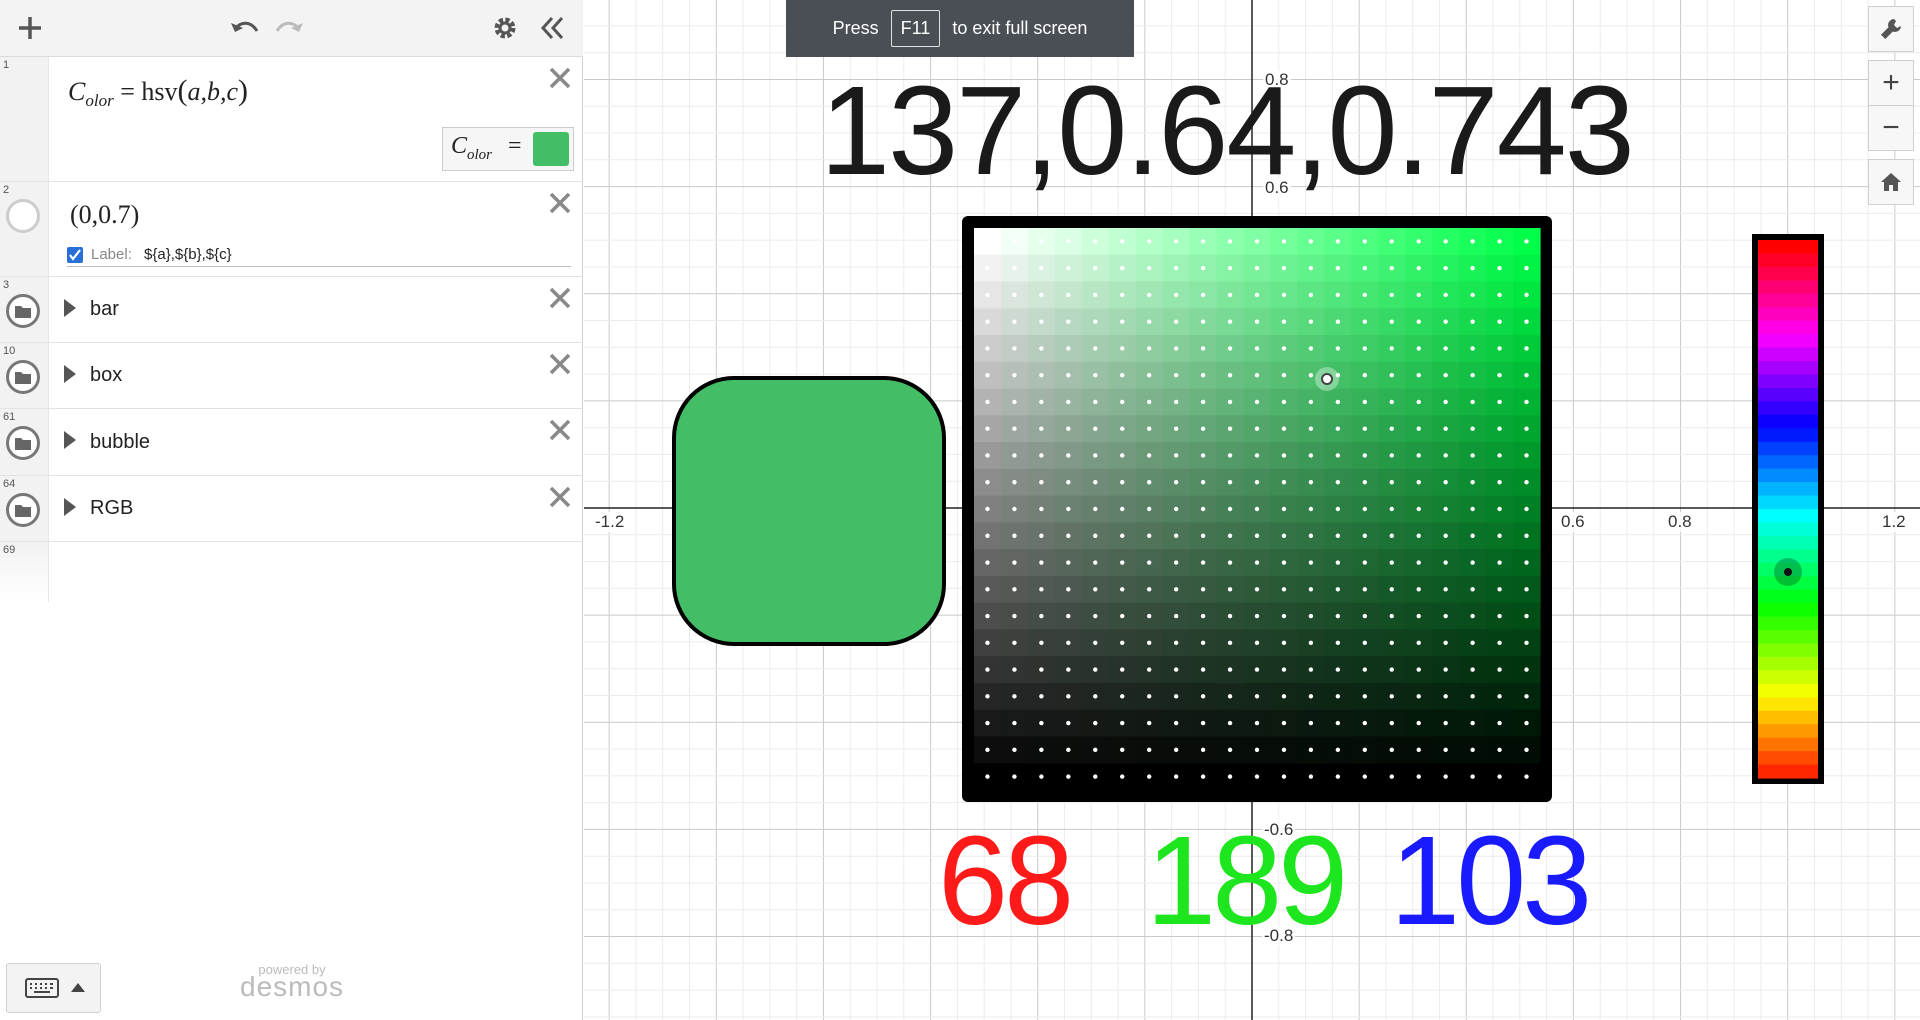 This screenshot has width=1920, height=1020. What do you see at coordinates (188, 254) in the screenshot?
I see `label-text-input: ${a},${b},${c}` at bounding box center [188, 254].